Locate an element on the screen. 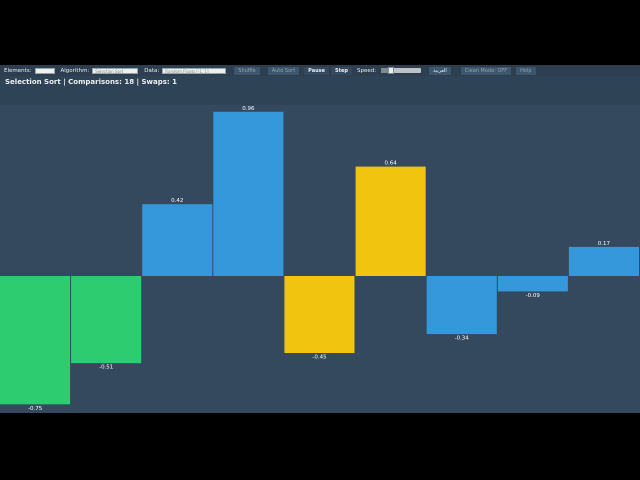 Image resolution: width=640 pixels, height=480 pixels. pause-button: Pause is located at coordinates (317, 70).